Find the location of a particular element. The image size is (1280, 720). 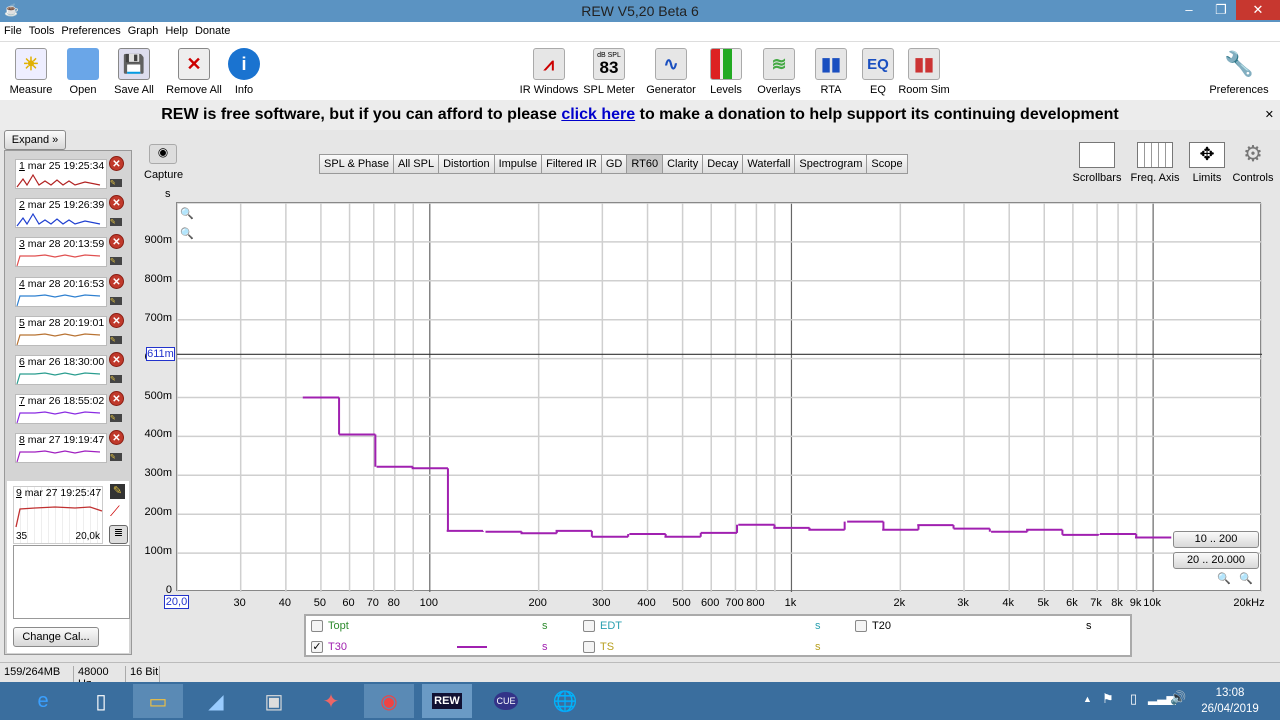

controls-button: ⚙ Controls is located at coordinates (1252, 163).